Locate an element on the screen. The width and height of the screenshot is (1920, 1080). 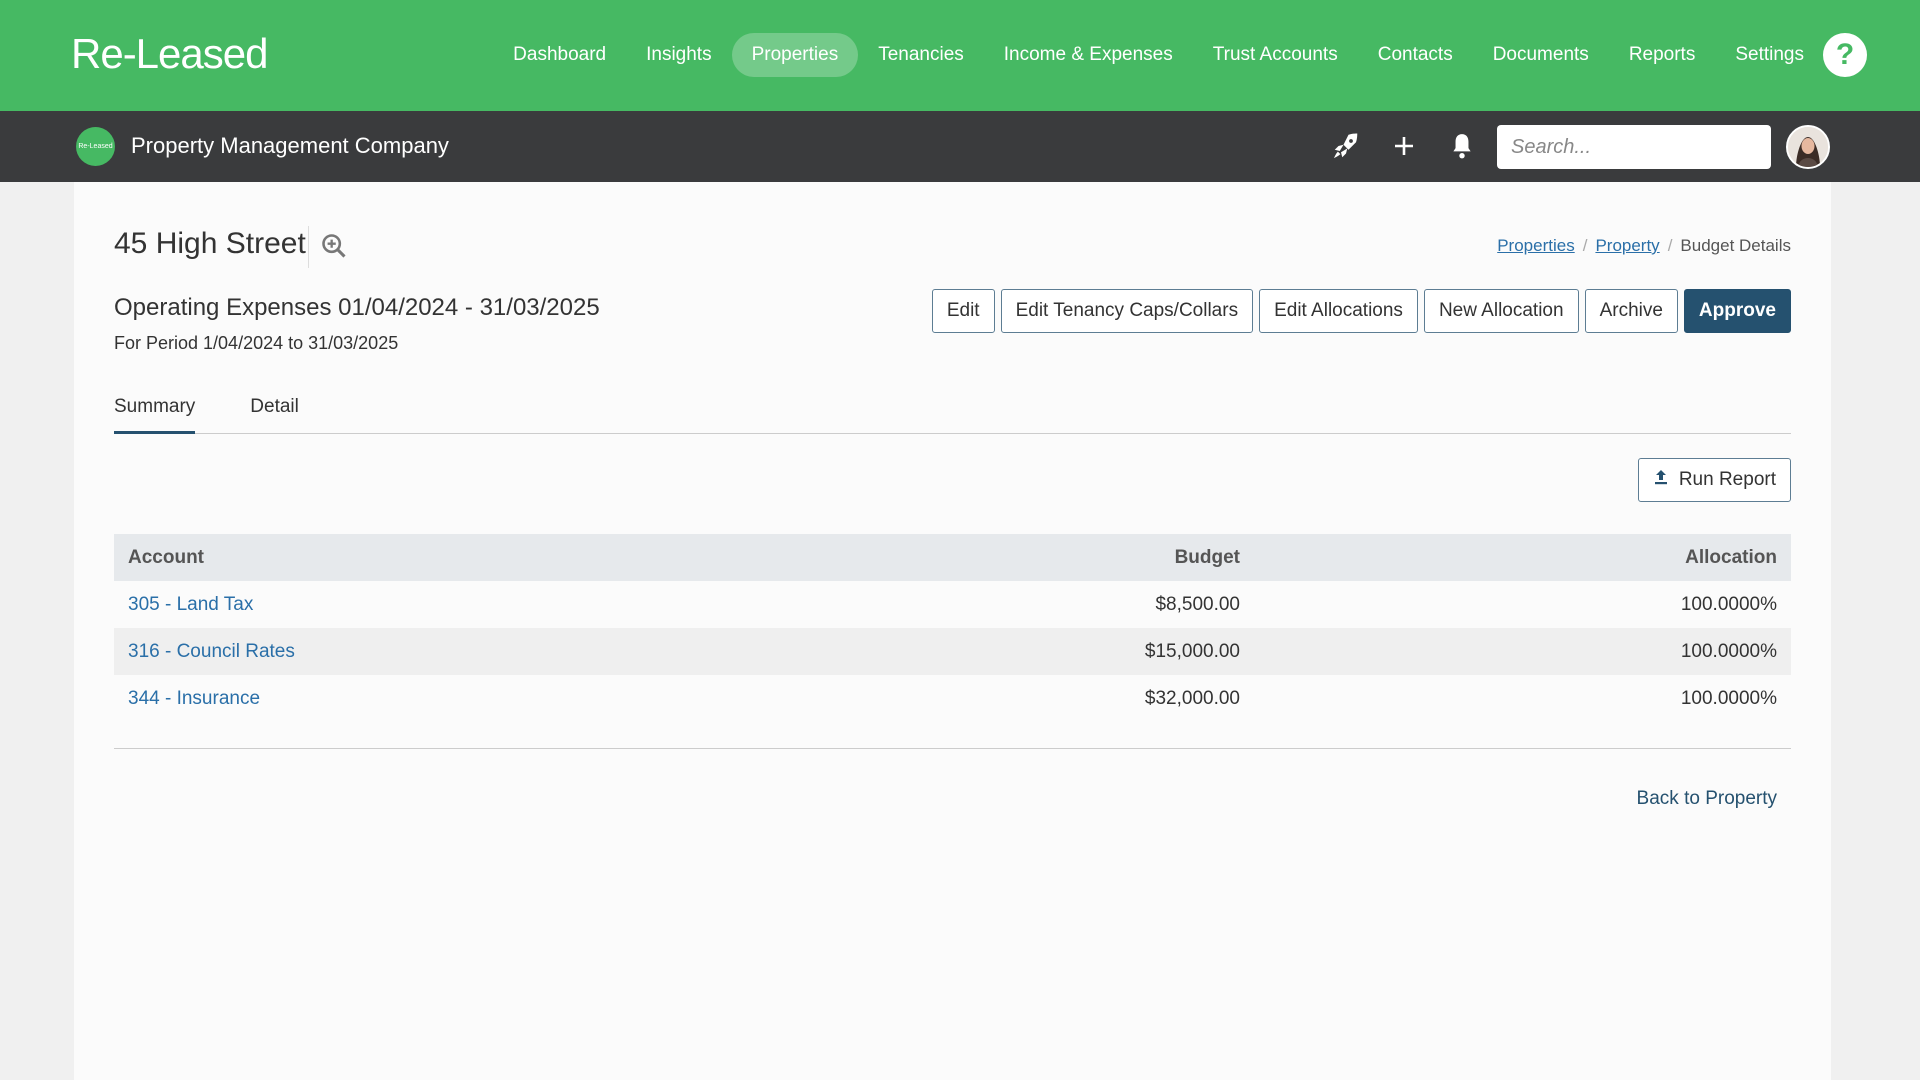
nav-contacts: Contacts is located at coordinates (1415, 55).